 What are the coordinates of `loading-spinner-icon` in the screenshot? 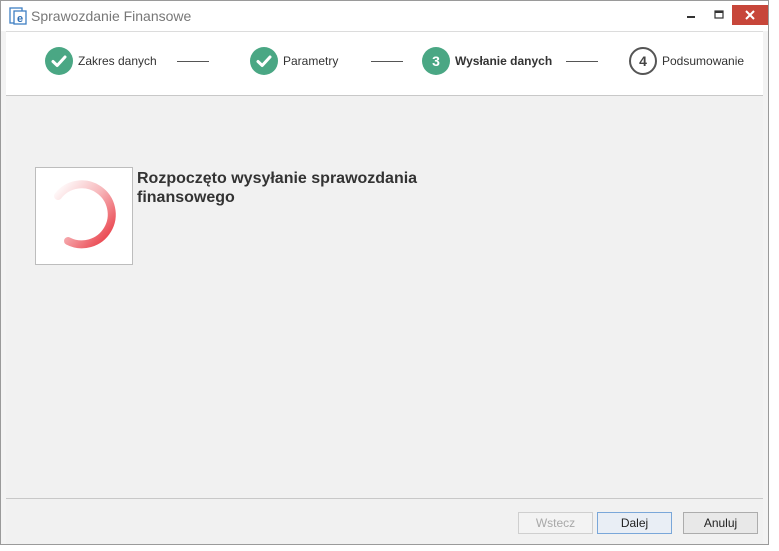 It's located at (85, 214).